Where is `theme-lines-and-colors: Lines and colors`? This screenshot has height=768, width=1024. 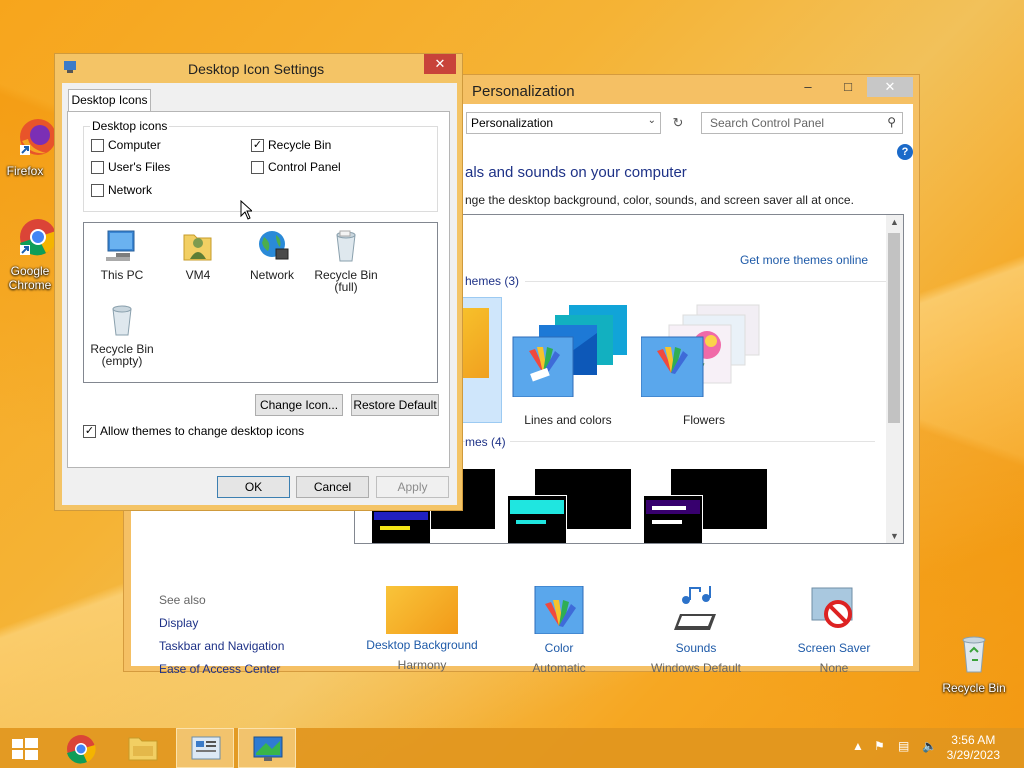
theme-lines-and-colors: Lines and colors is located at coordinates (568, 365).